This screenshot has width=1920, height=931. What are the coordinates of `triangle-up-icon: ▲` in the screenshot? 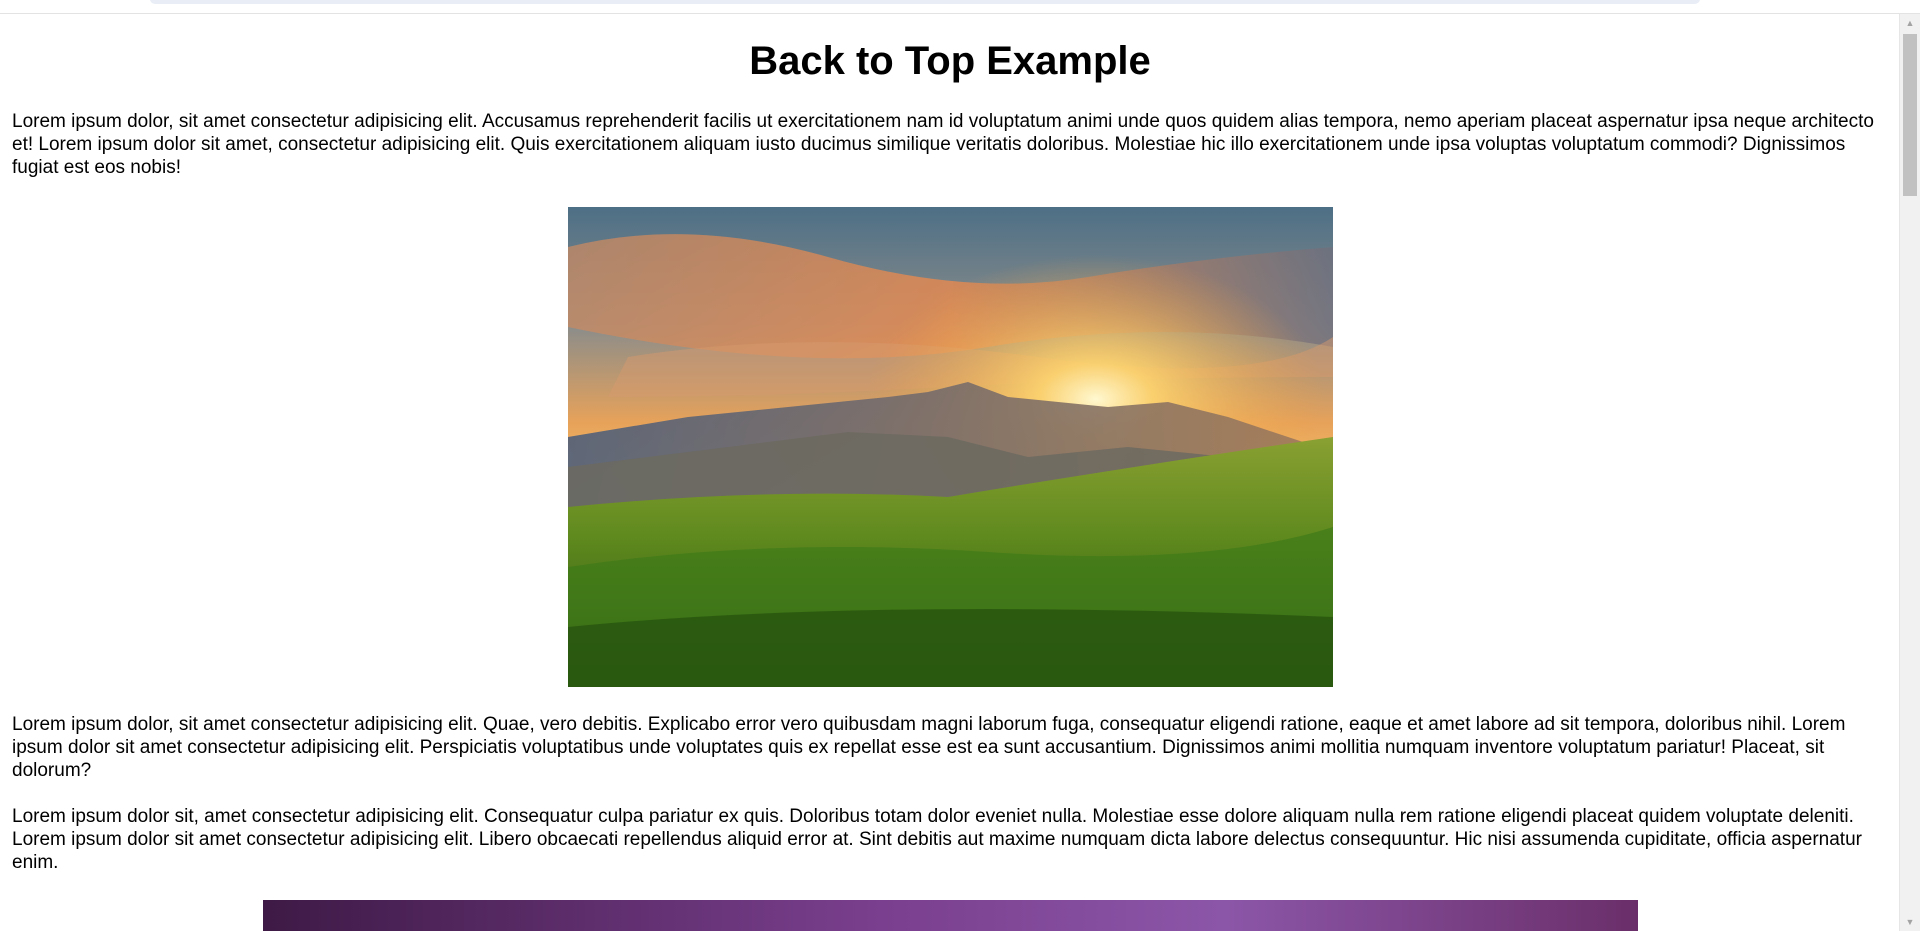 It's located at (1910, 23).